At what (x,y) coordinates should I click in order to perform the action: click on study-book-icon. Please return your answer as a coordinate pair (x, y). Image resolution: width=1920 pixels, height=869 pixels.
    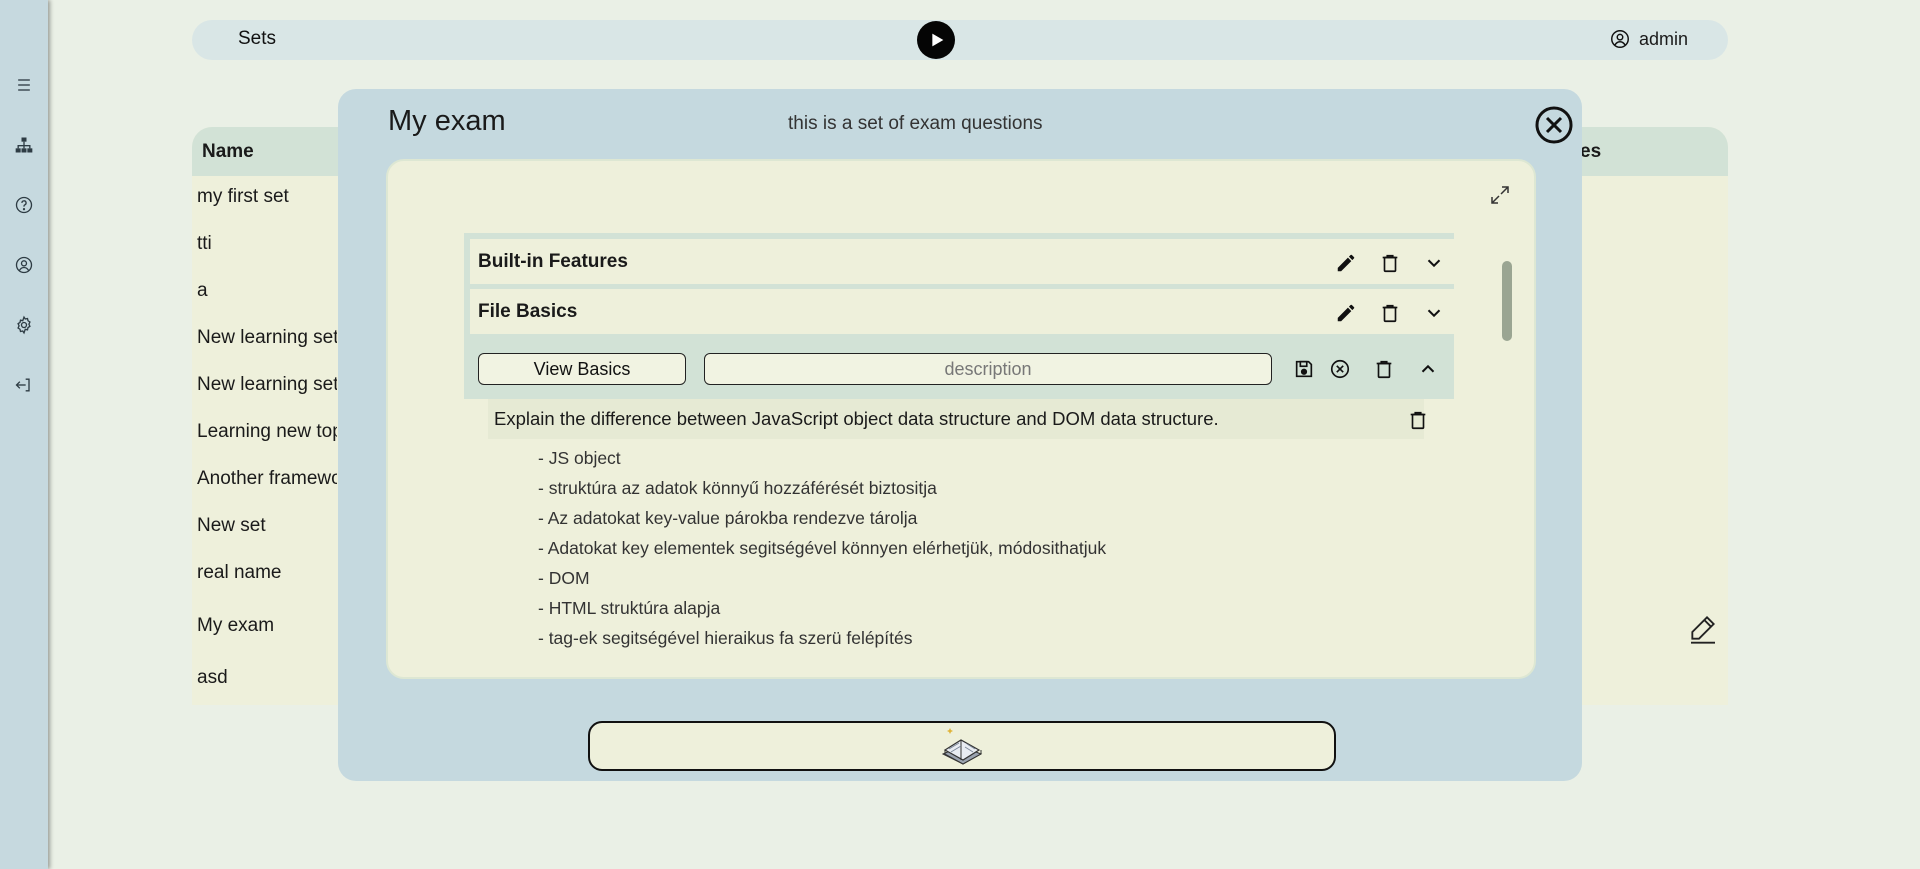
    Looking at the image, I should click on (962, 746).